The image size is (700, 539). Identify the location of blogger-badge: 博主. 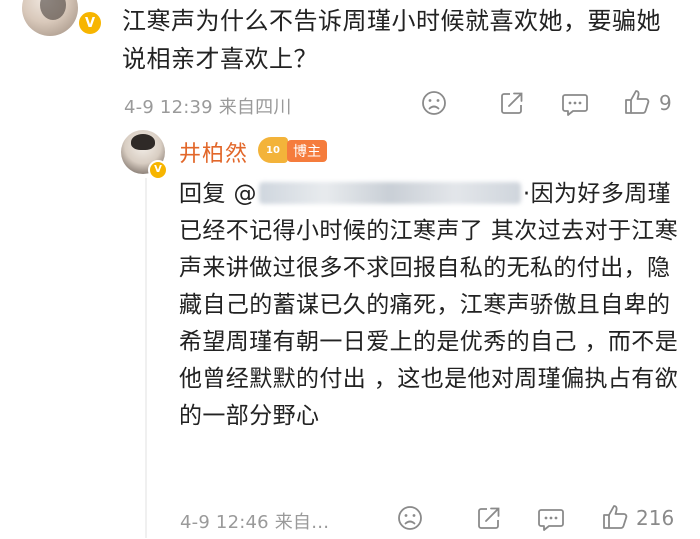
(307, 151).